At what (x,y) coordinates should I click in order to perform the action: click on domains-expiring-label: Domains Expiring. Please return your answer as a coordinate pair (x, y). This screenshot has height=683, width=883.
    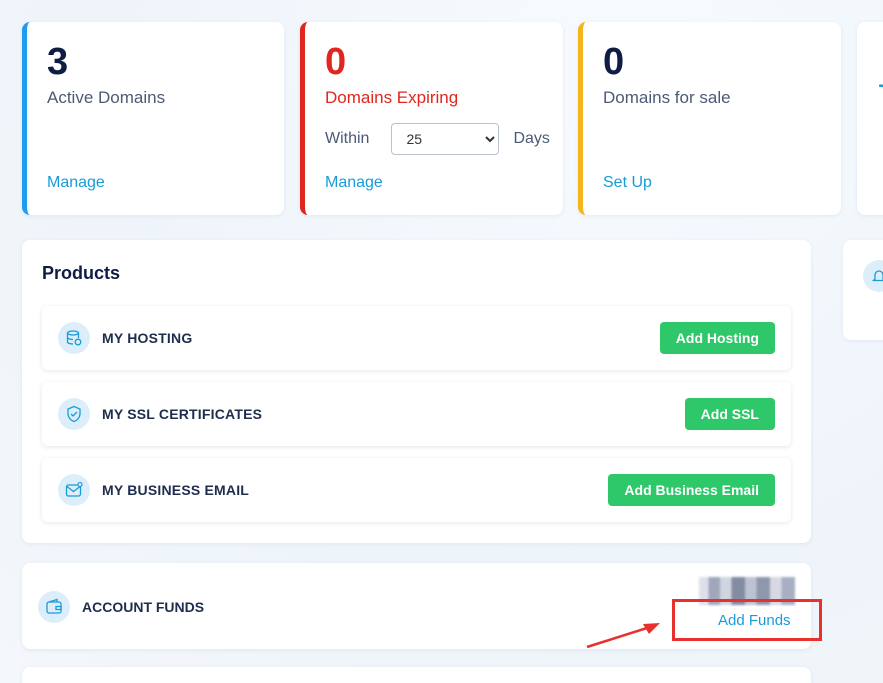
    Looking at the image, I should click on (392, 97).